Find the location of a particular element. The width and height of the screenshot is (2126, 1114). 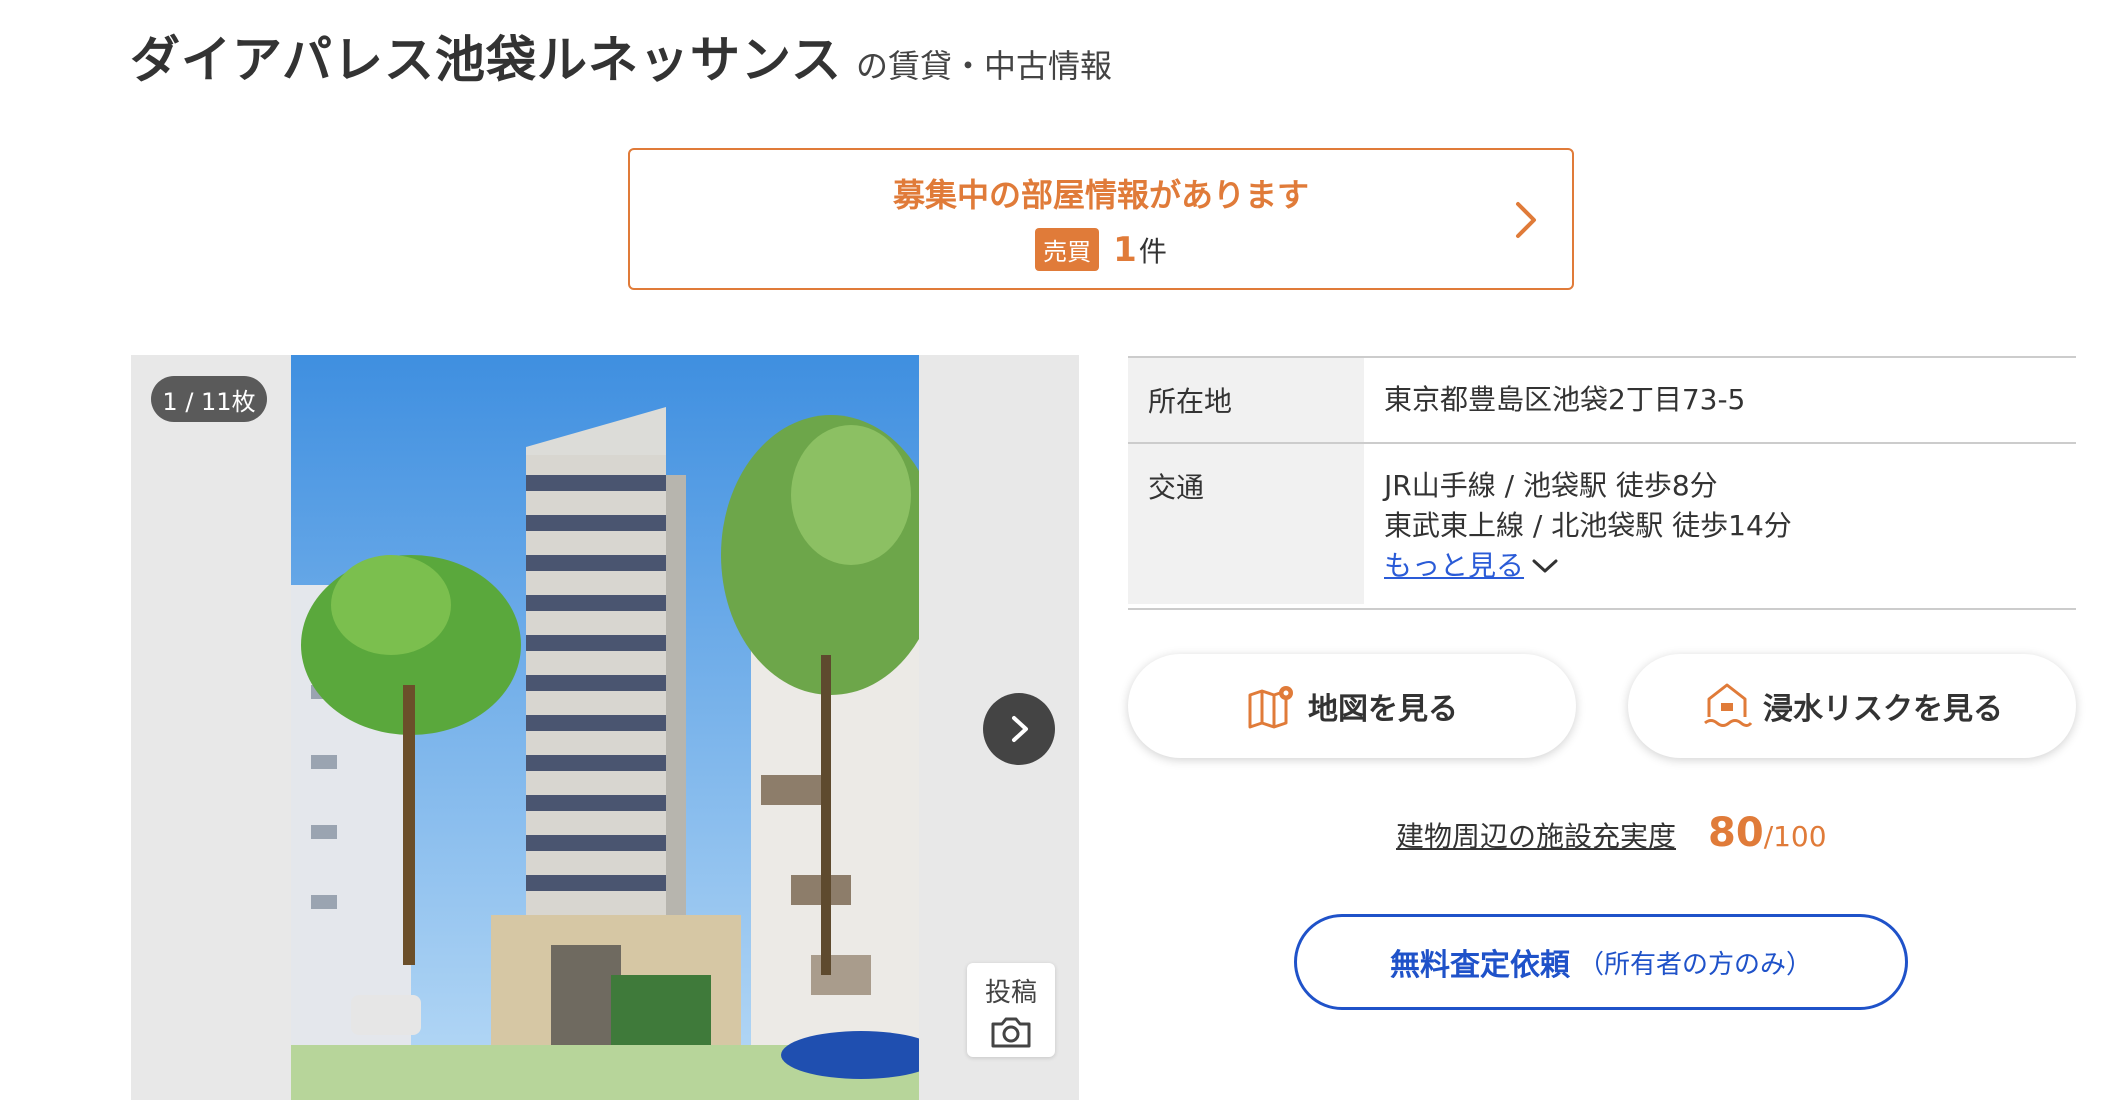

address-value: 東京都豊島区池袋2丁目73-5 is located at coordinates (1565, 399).